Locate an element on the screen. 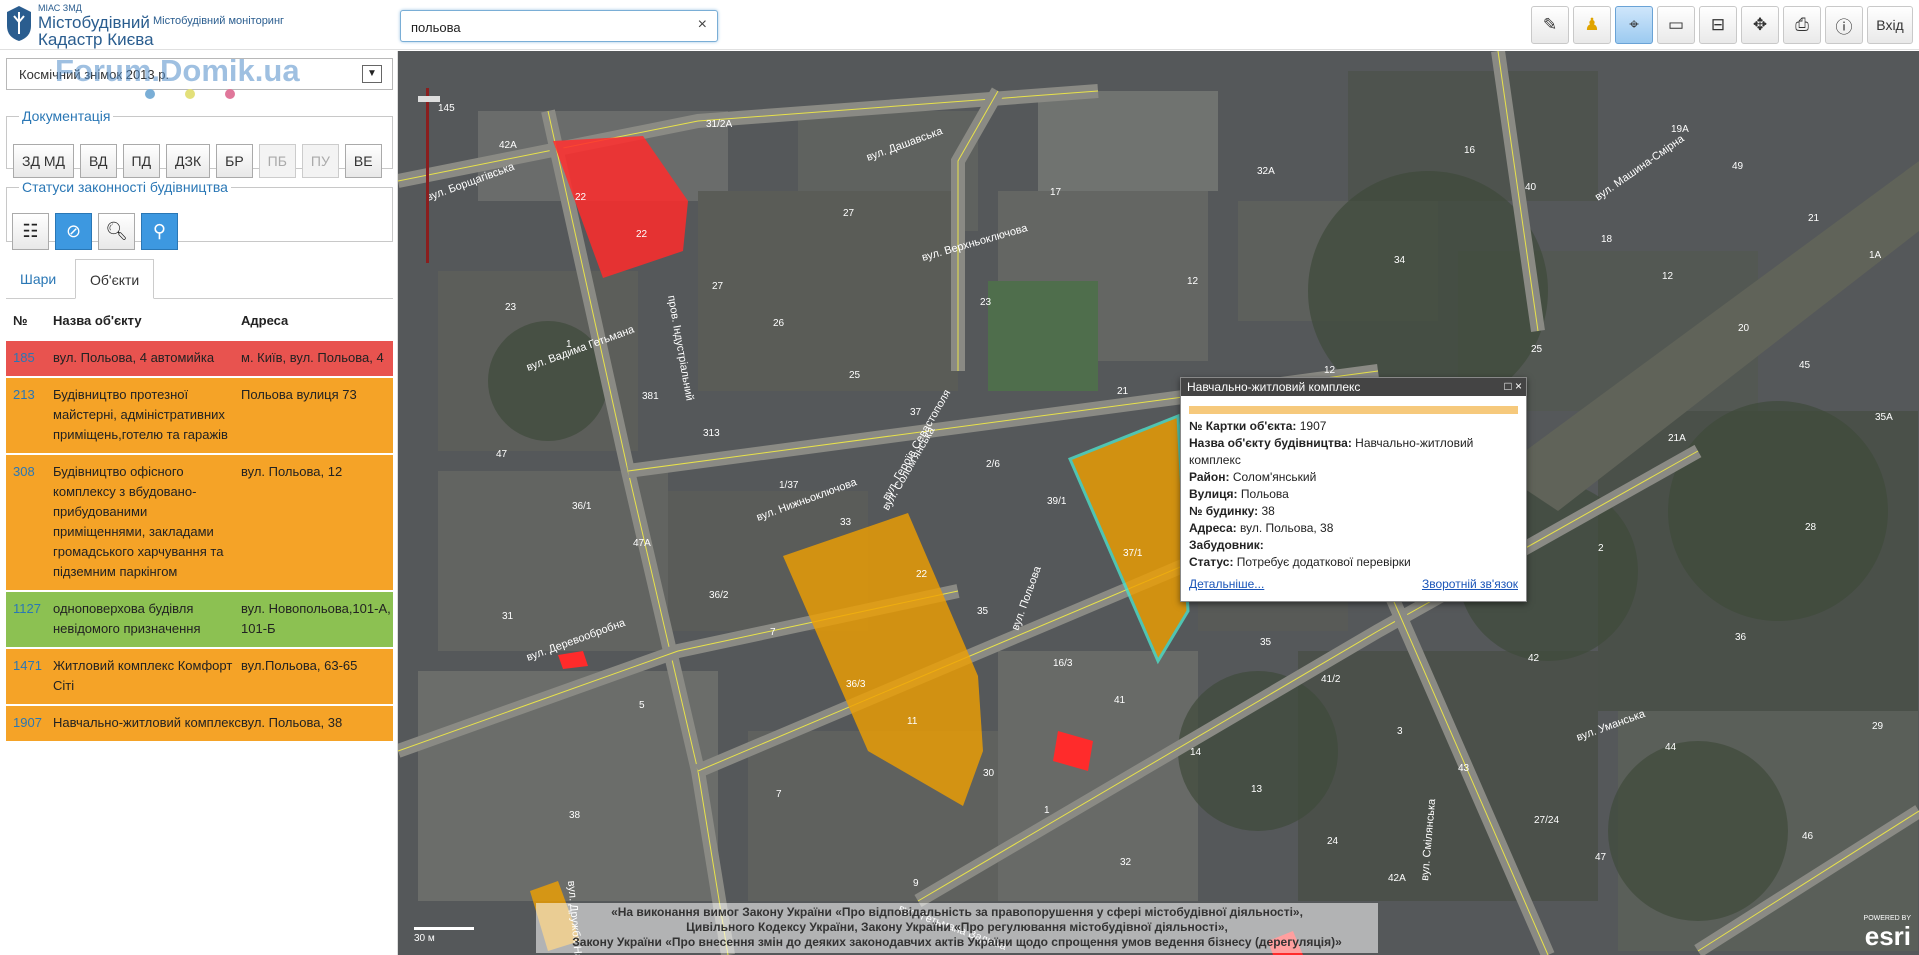  search-box: × is located at coordinates (559, 26).